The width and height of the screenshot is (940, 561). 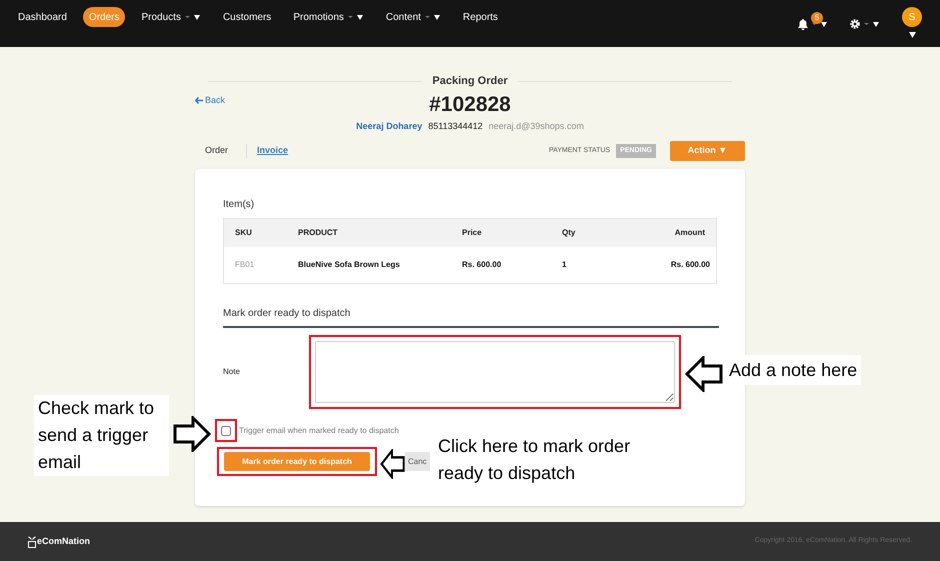 I want to click on column-header: Qty, so click(x=599, y=233).